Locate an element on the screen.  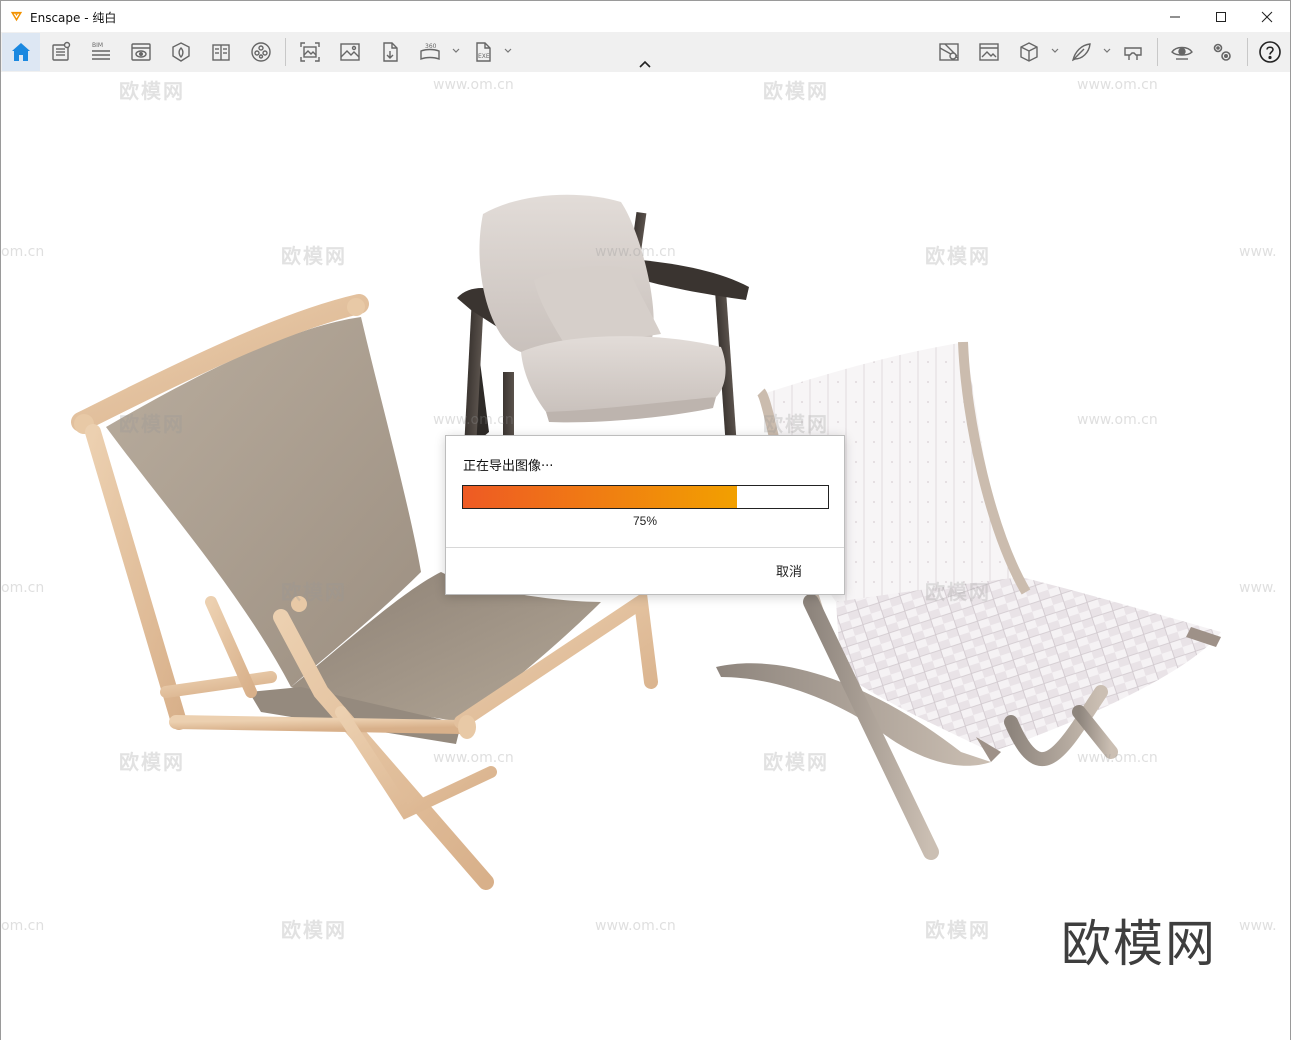
eye-icon is located at coordinates (1182, 53).